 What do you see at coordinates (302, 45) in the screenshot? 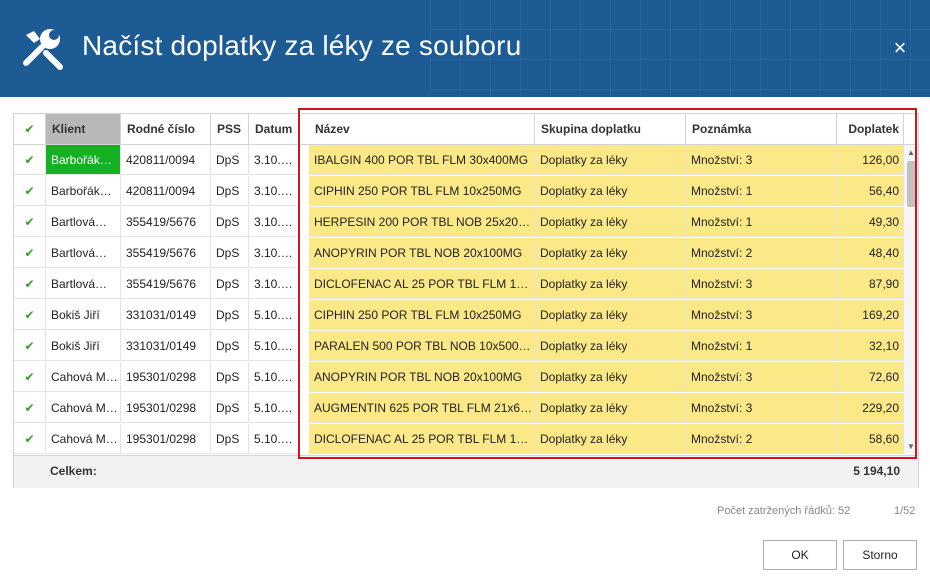
I see `dialog-title: Načíst doplatky za léky ze souboru` at bounding box center [302, 45].